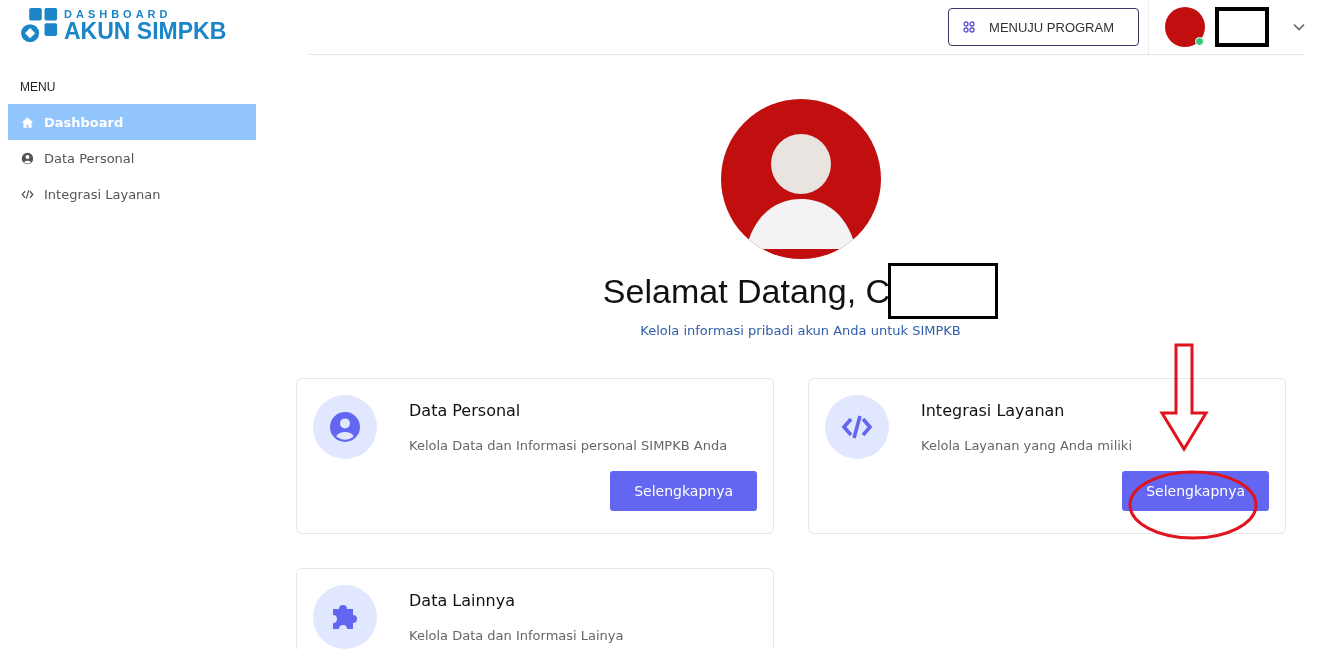 This screenshot has width=1335, height=649. What do you see at coordinates (1027, 445) in the screenshot?
I see `card-description: Kelola Layanan yang Anda miliki` at bounding box center [1027, 445].